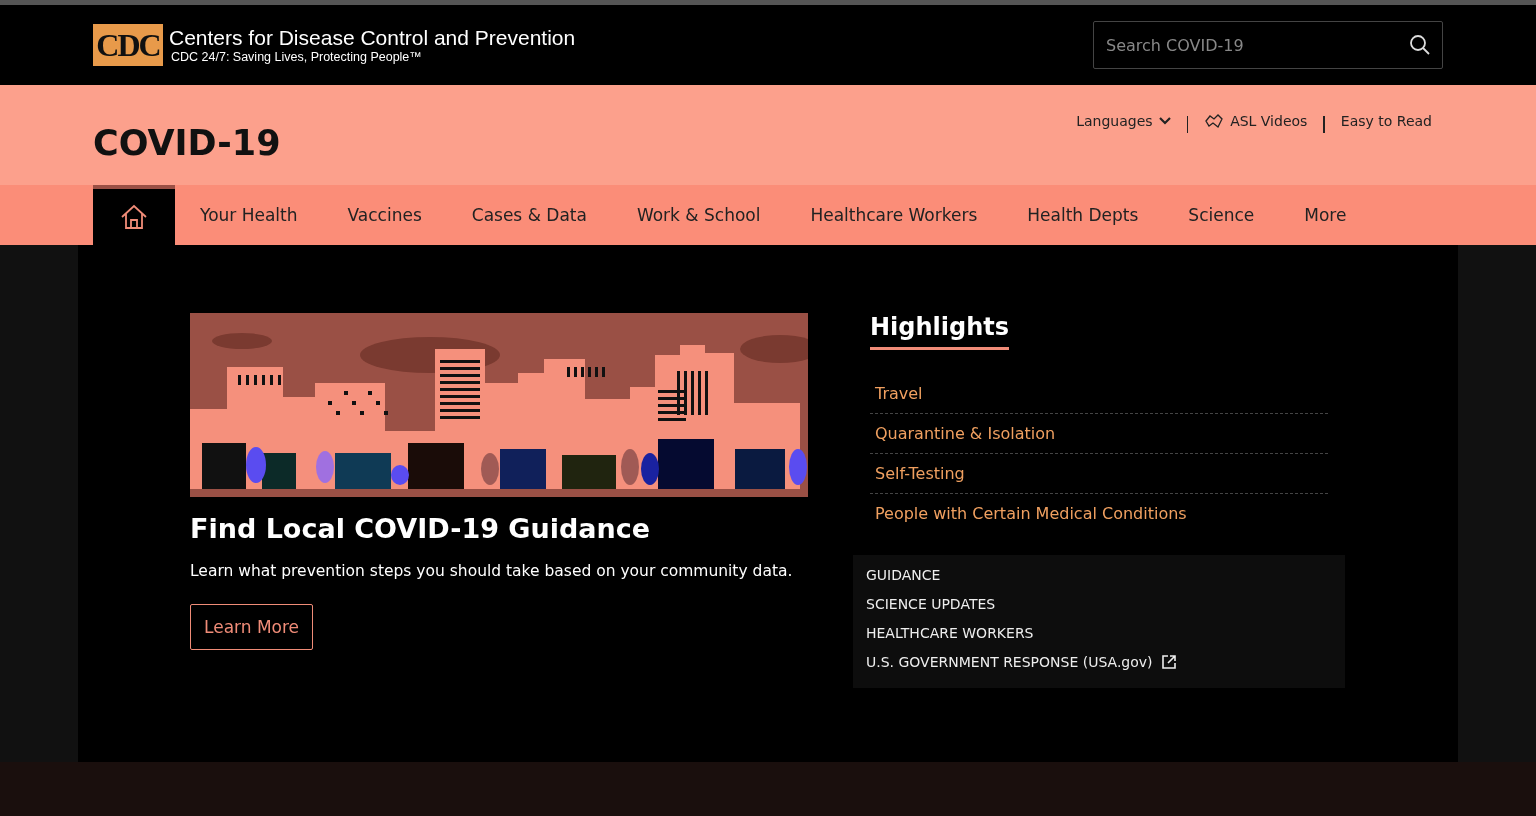 The height and width of the screenshot is (816, 1536). What do you see at coordinates (1214, 121) in the screenshot?
I see `hands-icon` at bounding box center [1214, 121].